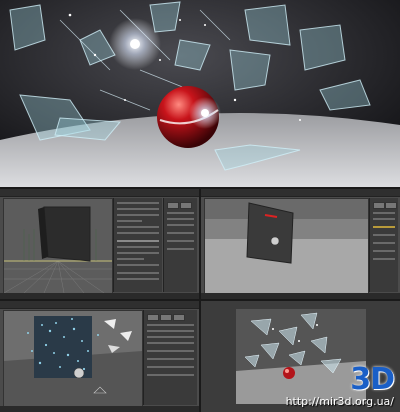 Image resolution: width=400 pixels, height=412 pixels. I want to click on watermark: 3D http://mir3d.org.ua/, so click(340, 385).